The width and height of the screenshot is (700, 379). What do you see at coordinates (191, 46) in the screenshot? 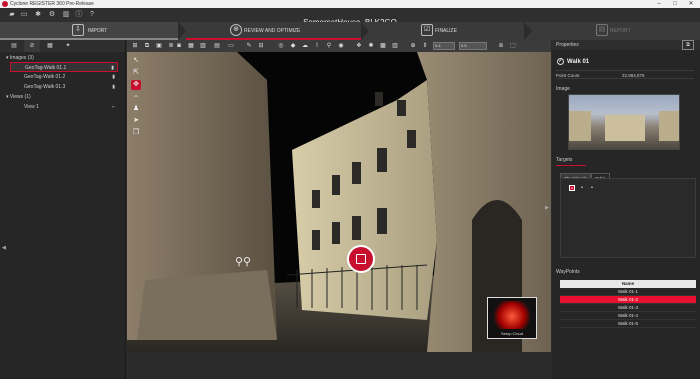
I see `grid-icon: ▦` at bounding box center [191, 46].